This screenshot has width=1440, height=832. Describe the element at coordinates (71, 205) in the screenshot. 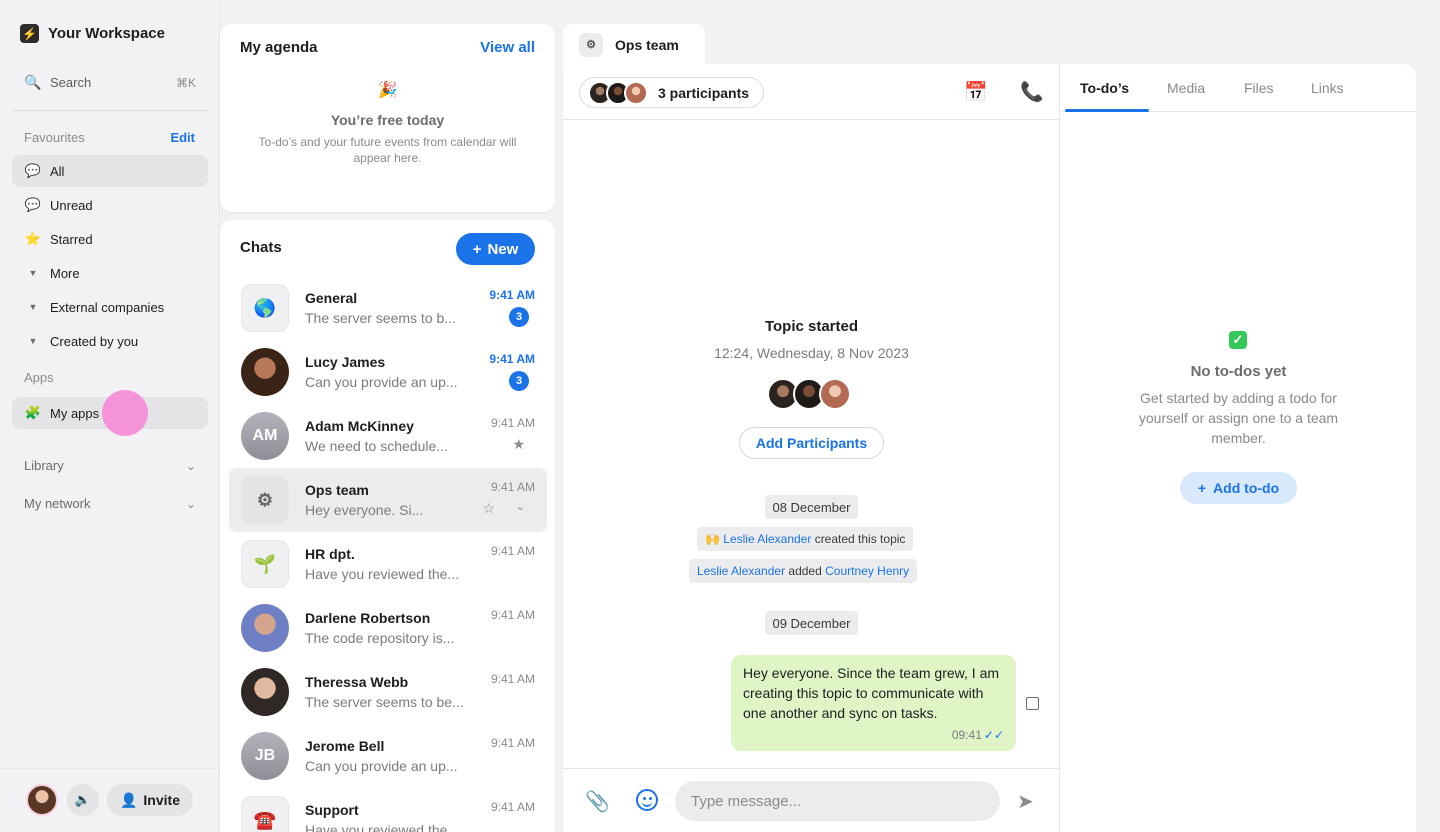

I see `sidebar-item-label: Unread` at that location.